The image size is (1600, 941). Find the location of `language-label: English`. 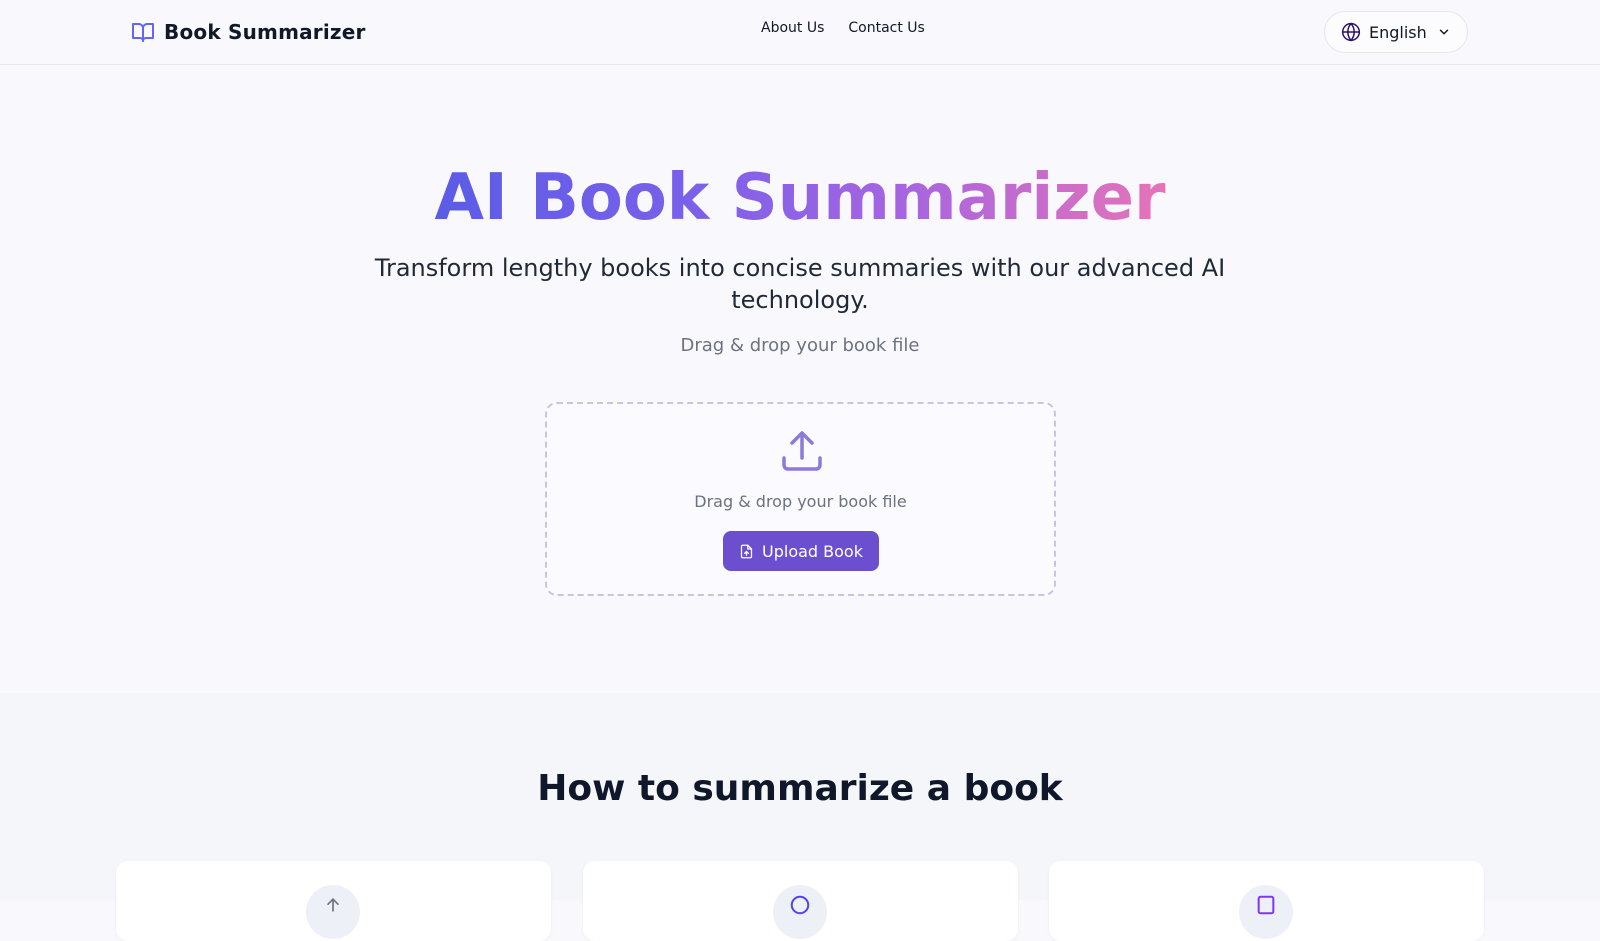

language-label: English is located at coordinates (1398, 32).